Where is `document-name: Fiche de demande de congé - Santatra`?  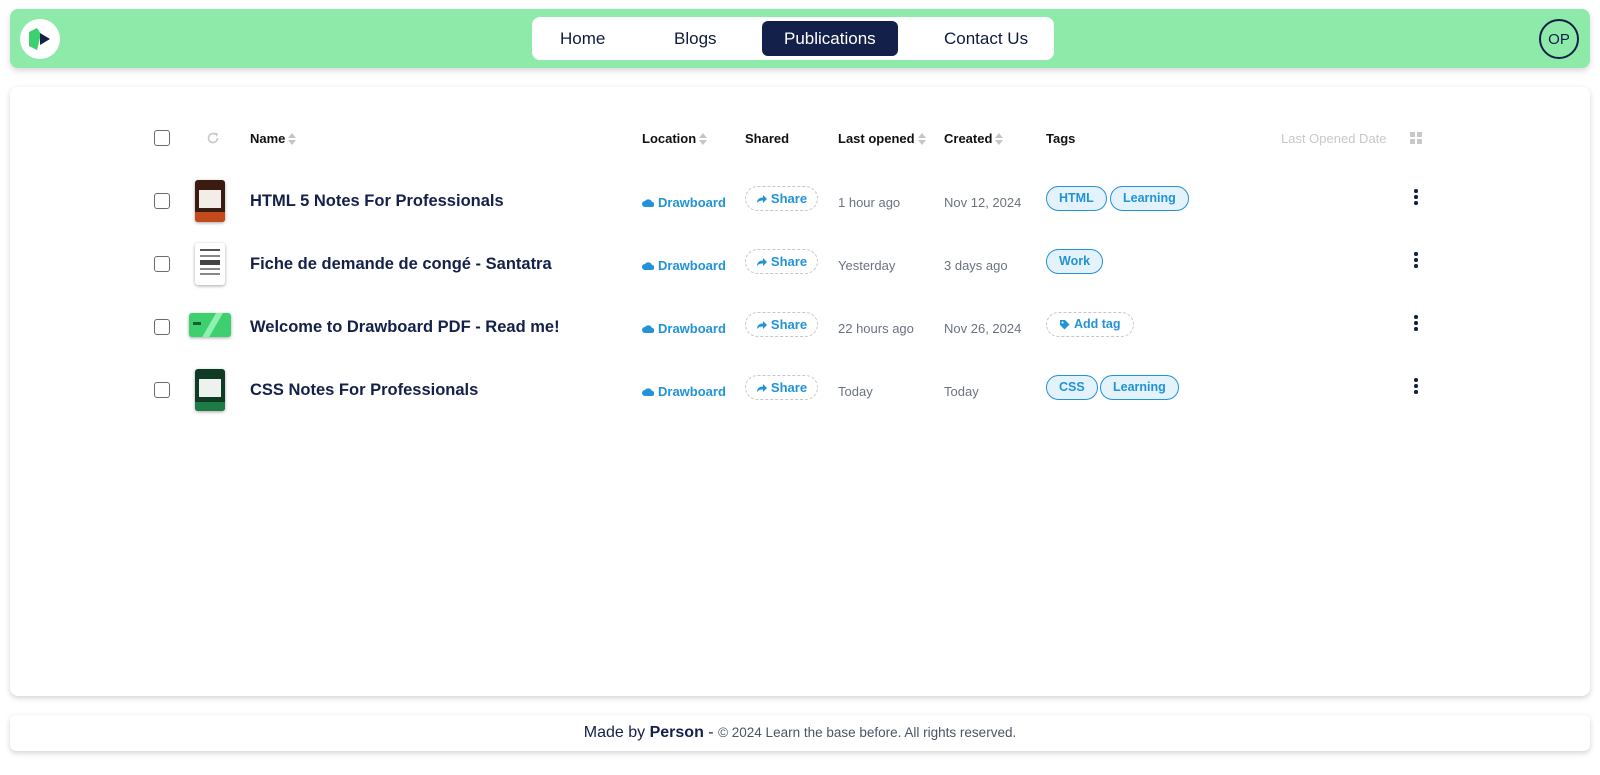 document-name: Fiche de demande de congé - Santatra is located at coordinates (401, 264).